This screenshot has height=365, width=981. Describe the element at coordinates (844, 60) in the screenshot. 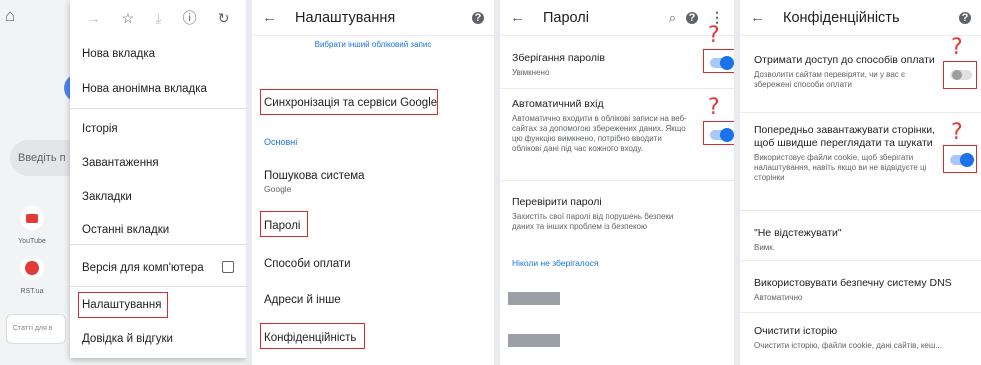

I see `payment-access-label: Отримати доступ до способів оплати` at that location.